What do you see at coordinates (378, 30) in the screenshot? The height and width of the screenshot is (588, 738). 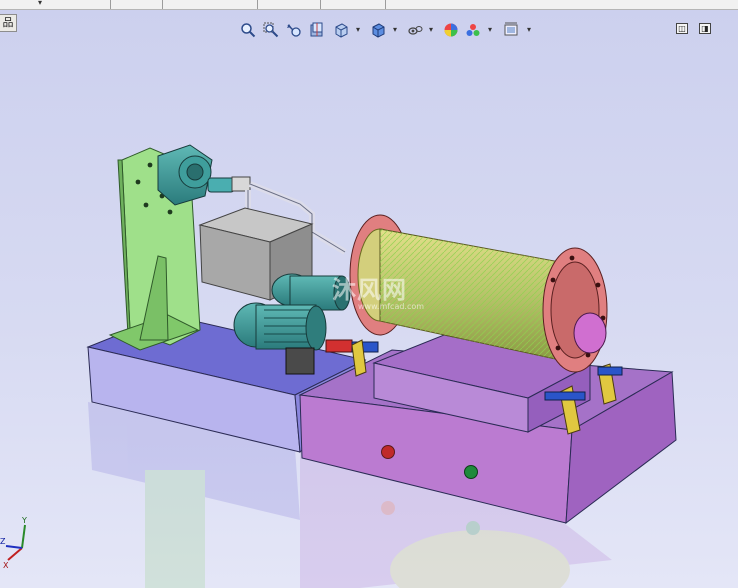 I see `display-style-icon` at bounding box center [378, 30].